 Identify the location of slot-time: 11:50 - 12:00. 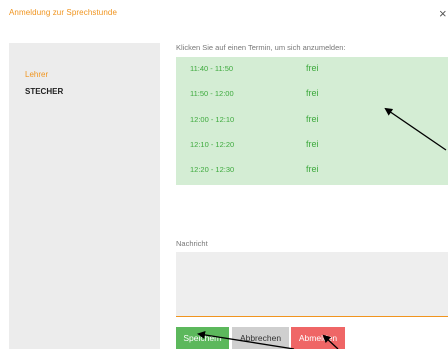
(212, 93).